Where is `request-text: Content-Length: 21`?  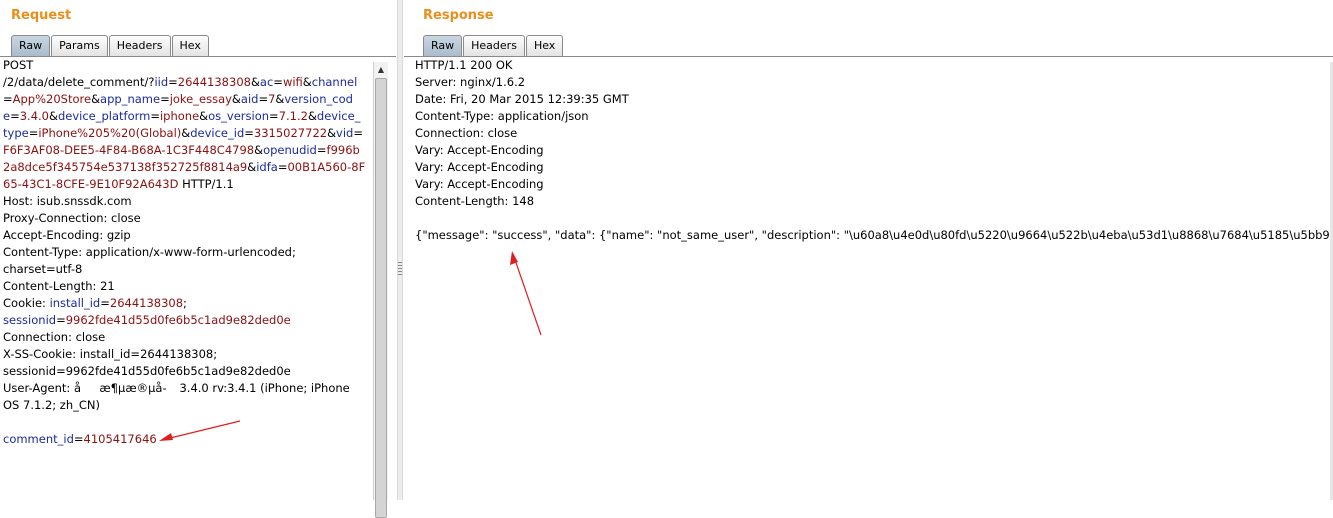
request-text: Content-Length: 21 is located at coordinates (59, 286).